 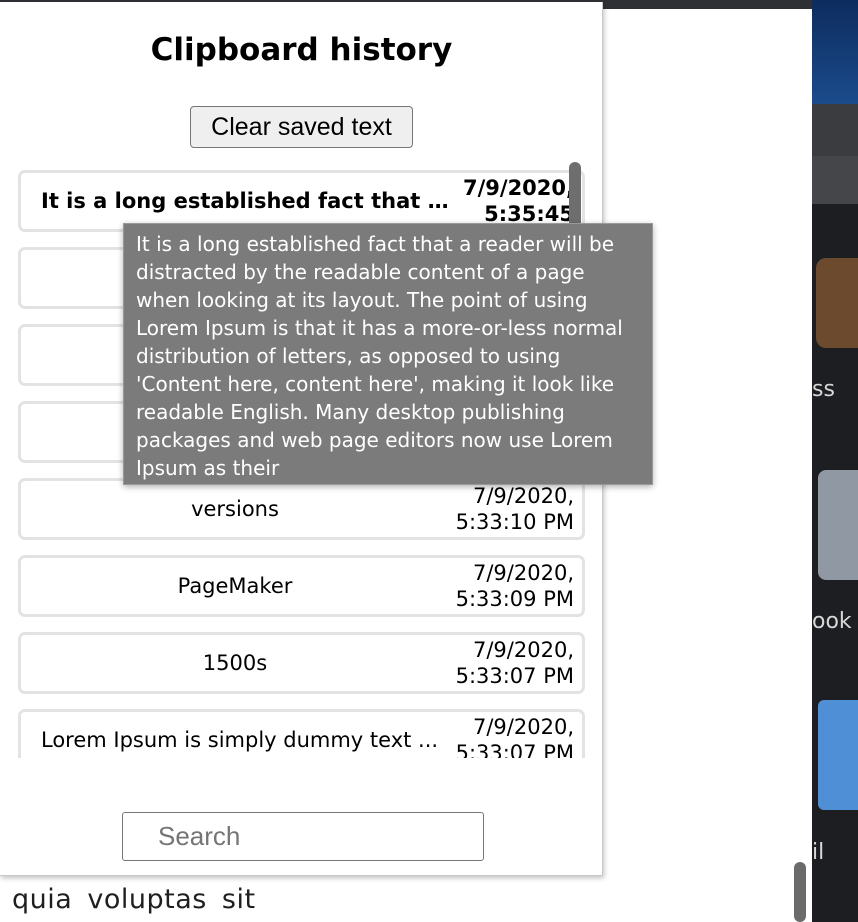 I want to click on clipboard-item-text: versions, so click(x=235, y=509).